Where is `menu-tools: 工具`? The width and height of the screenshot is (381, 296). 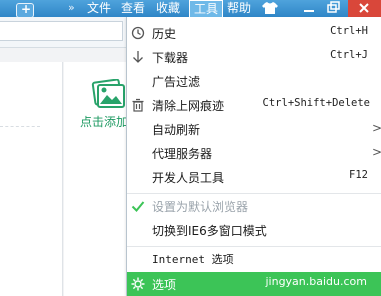
menu-tools: 工具 is located at coordinates (206, 8).